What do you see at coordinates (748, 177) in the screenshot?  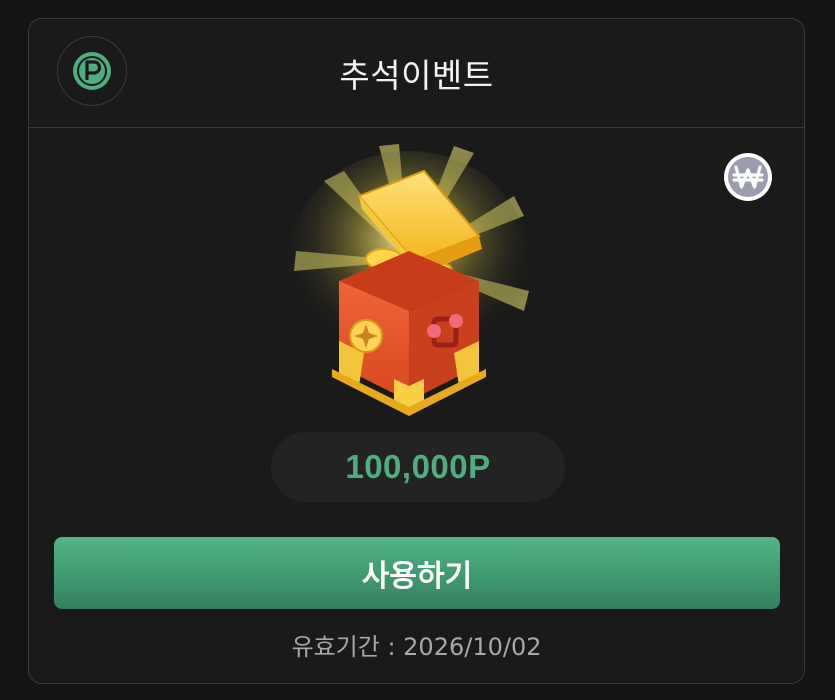 I see `won-currency-icon` at bounding box center [748, 177].